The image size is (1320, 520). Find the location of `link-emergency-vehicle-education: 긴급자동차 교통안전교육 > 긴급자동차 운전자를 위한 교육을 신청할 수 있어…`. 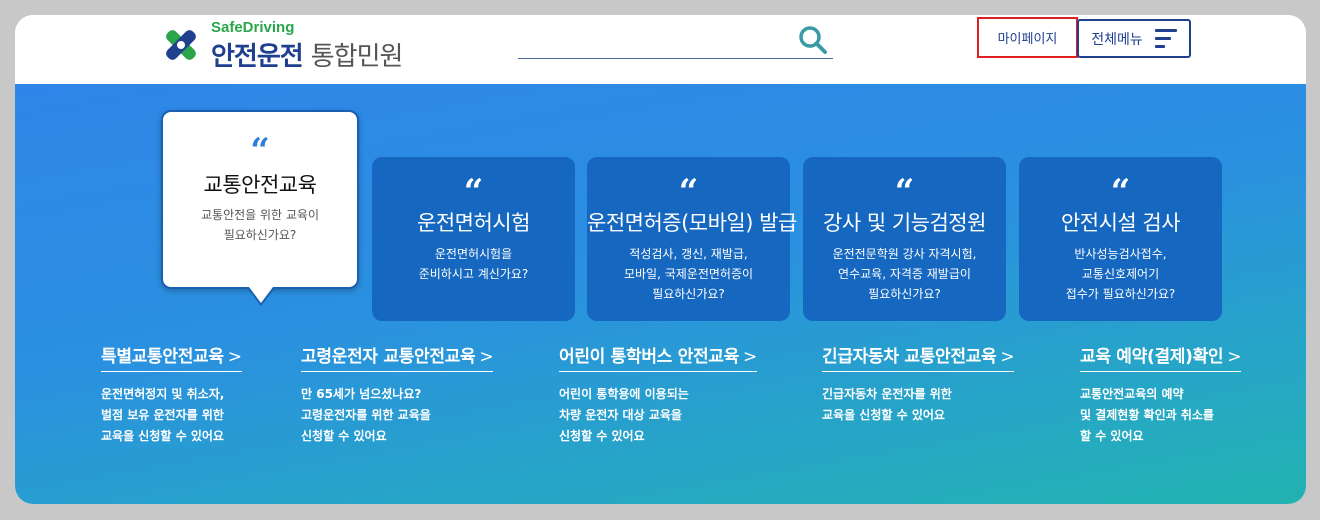

link-emergency-vehicle-education: 긴급자동차 교통안전교육 > 긴급자동차 운전자를 위한 교육을 신청할 수 있어… is located at coordinates (918, 384).